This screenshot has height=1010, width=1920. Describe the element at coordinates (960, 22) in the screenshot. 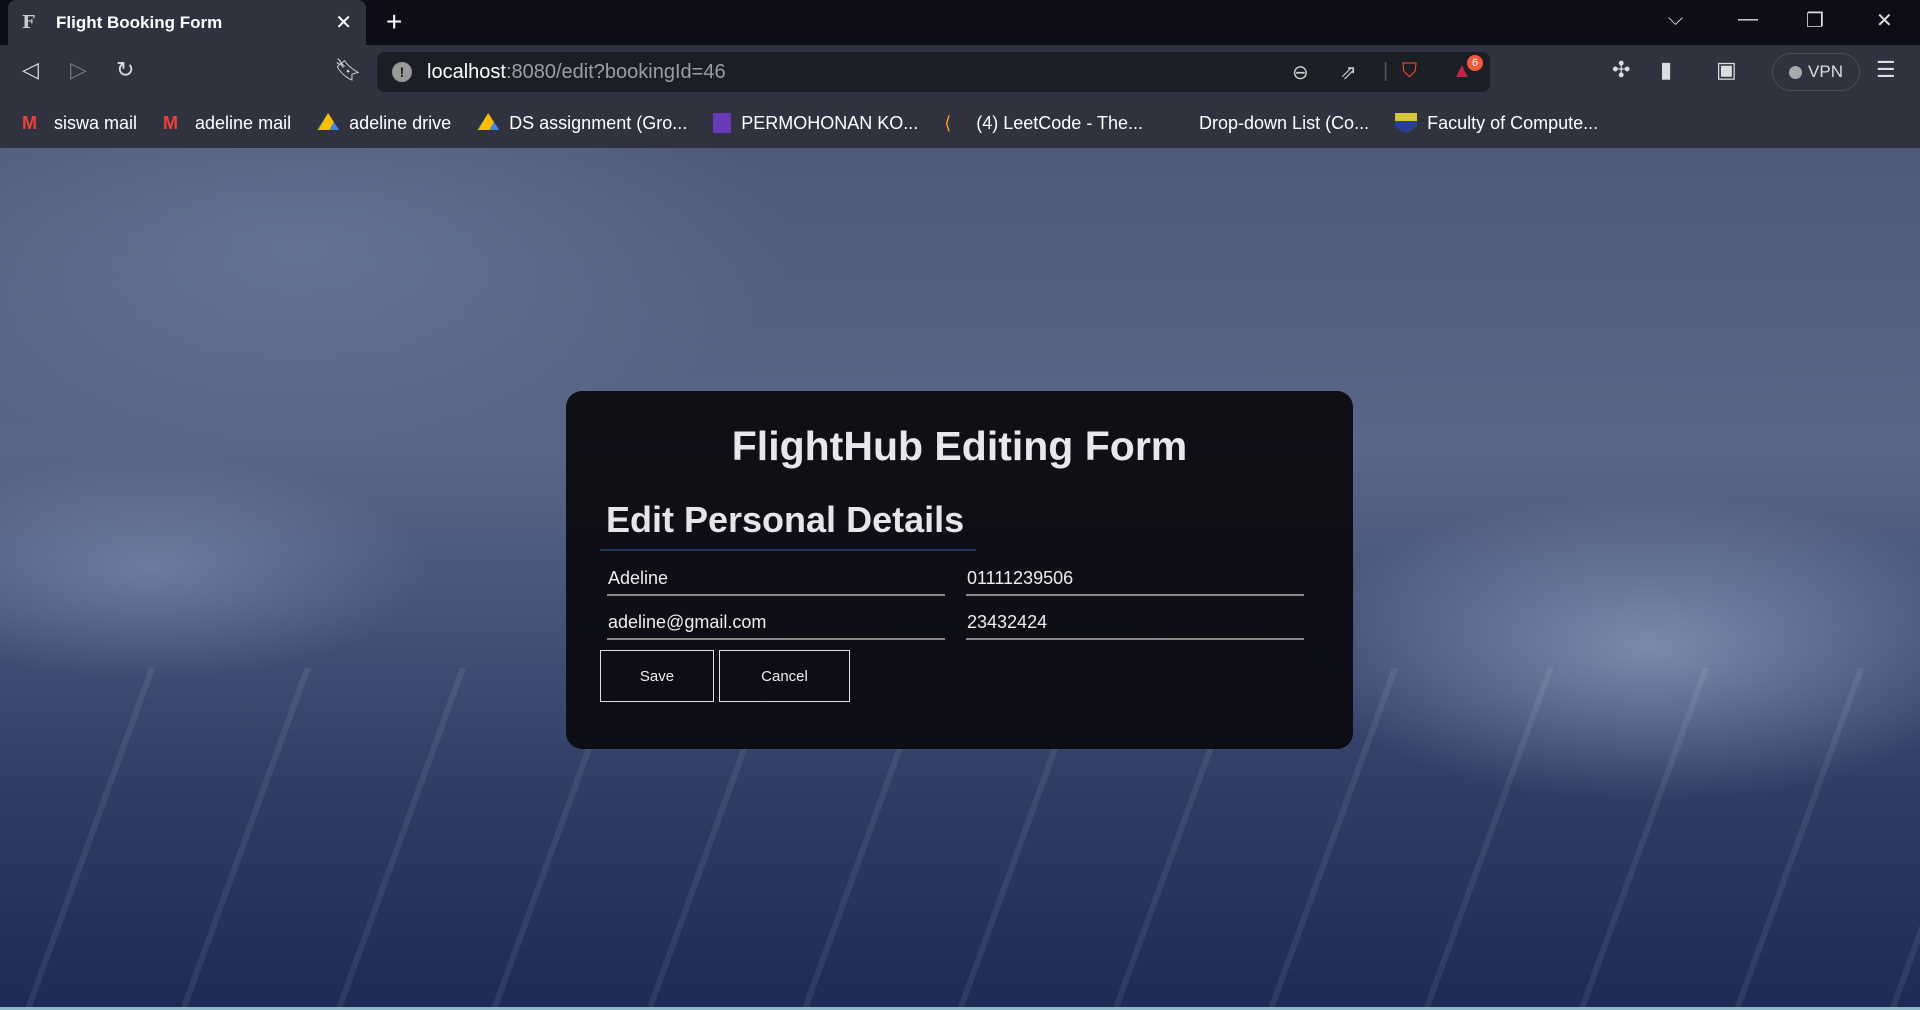

I see `tab-strip: F Flight Booking Form ✕ + ⌵ — ❐ ✕` at that location.